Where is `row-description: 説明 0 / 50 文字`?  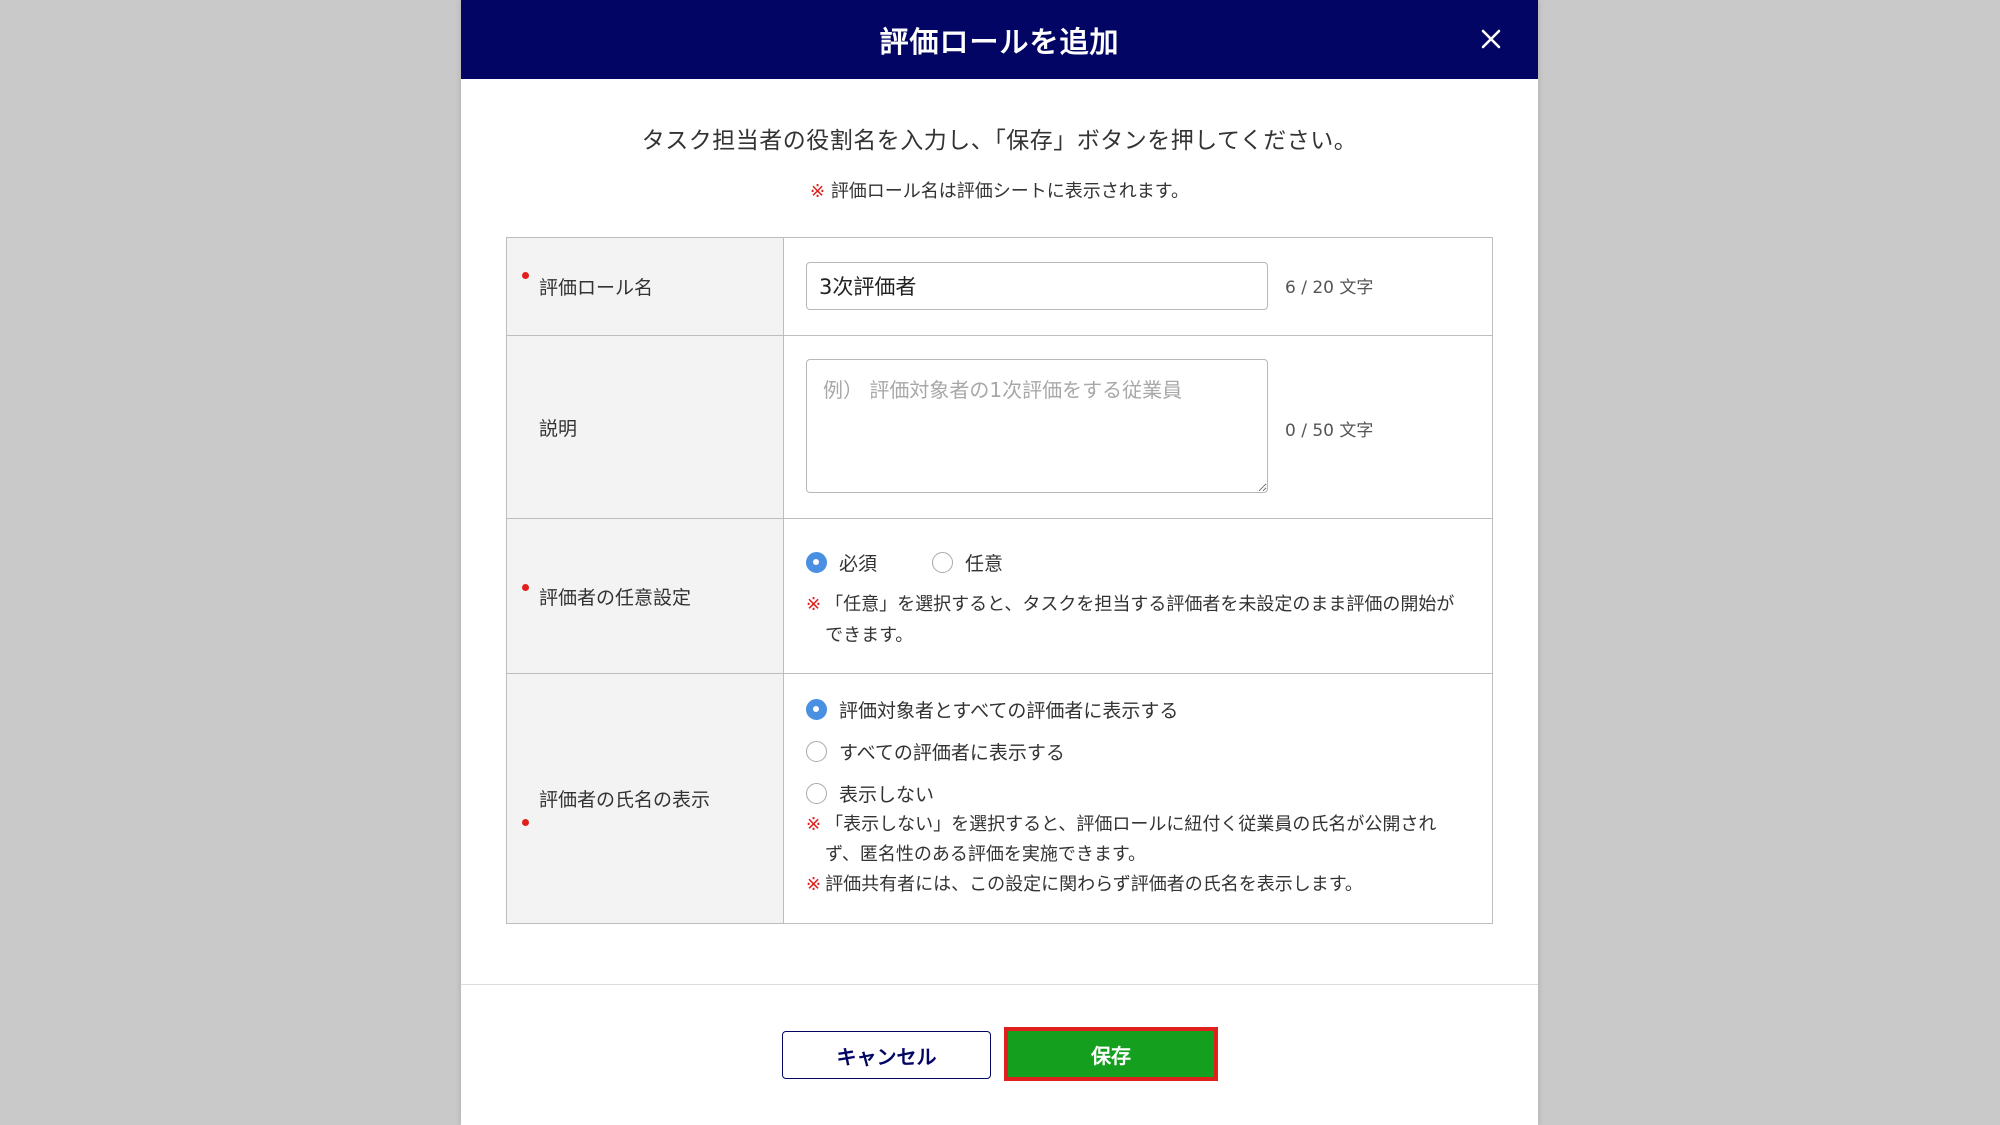
row-description: 説明 0 / 50 文字 is located at coordinates (999, 427).